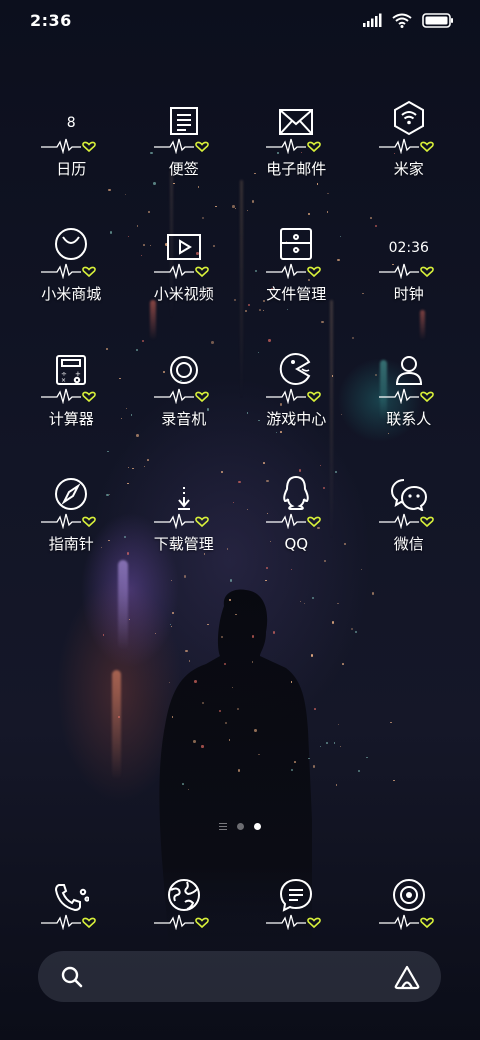 This screenshot has height=1040, width=480. I want to click on app-mijia: 米家, so click(409, 154).